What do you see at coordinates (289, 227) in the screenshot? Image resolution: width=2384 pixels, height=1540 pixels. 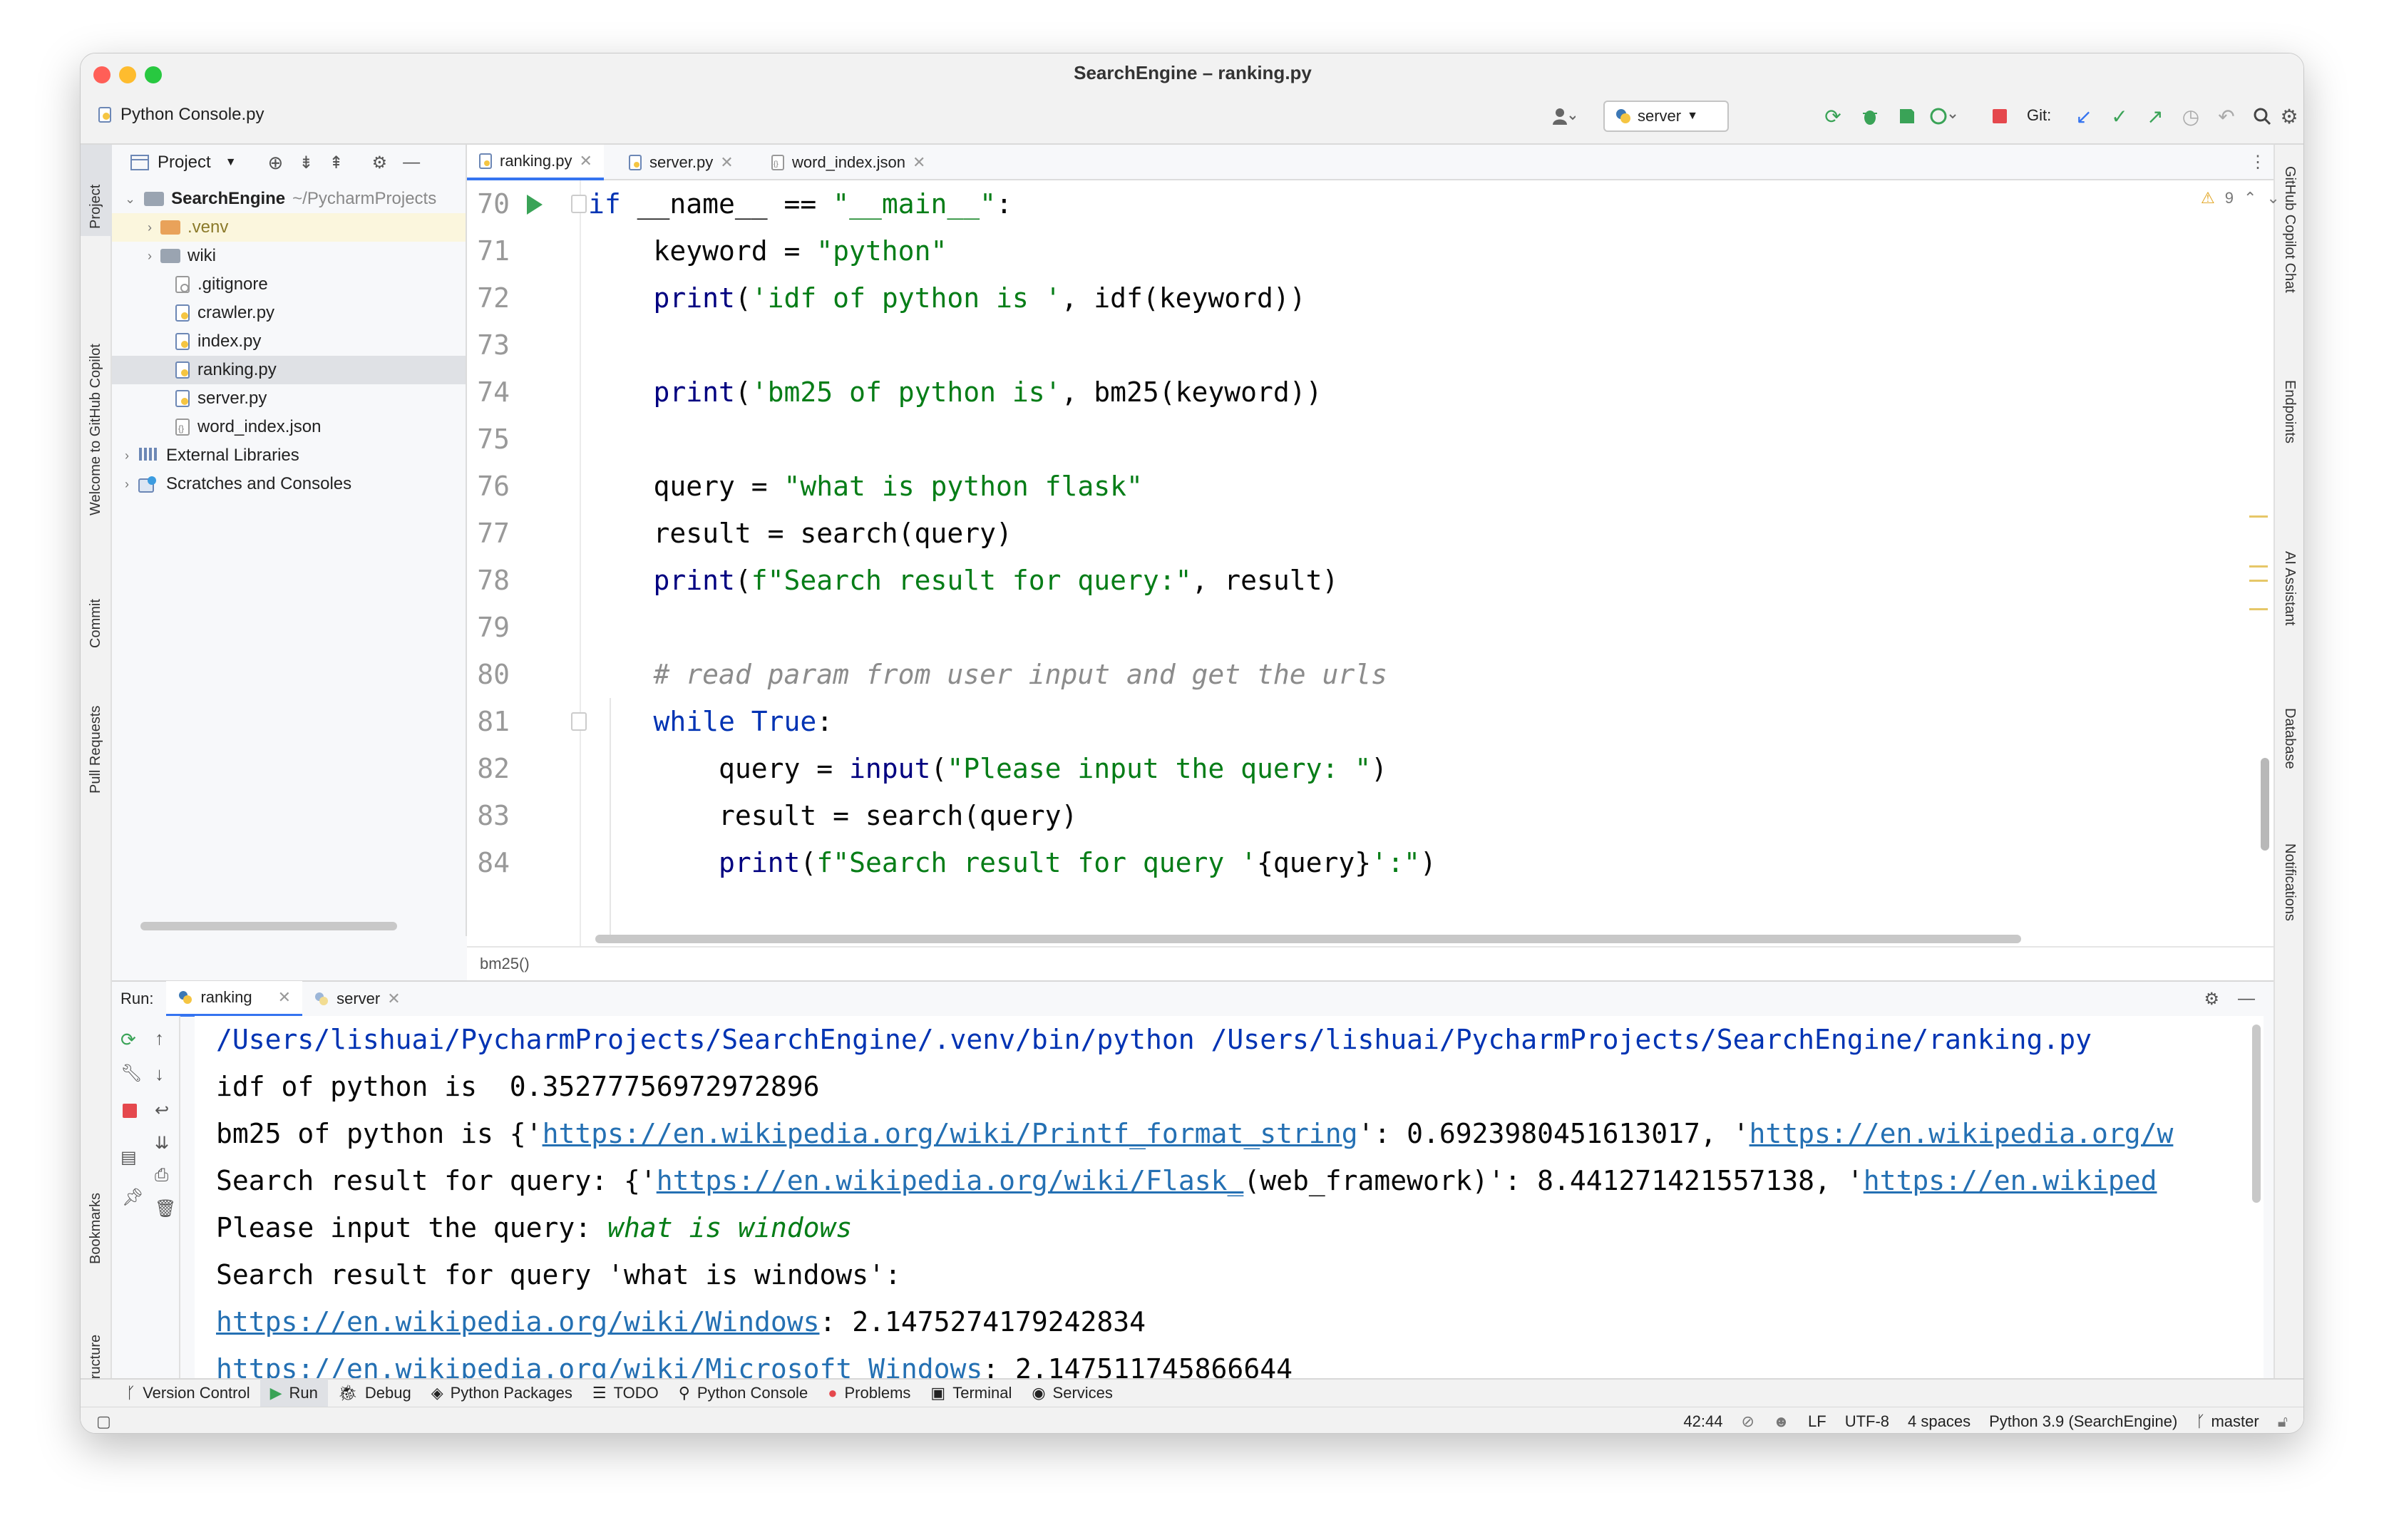 I see `tree-item-venv: › .venv` at bounding box center [289, 227].